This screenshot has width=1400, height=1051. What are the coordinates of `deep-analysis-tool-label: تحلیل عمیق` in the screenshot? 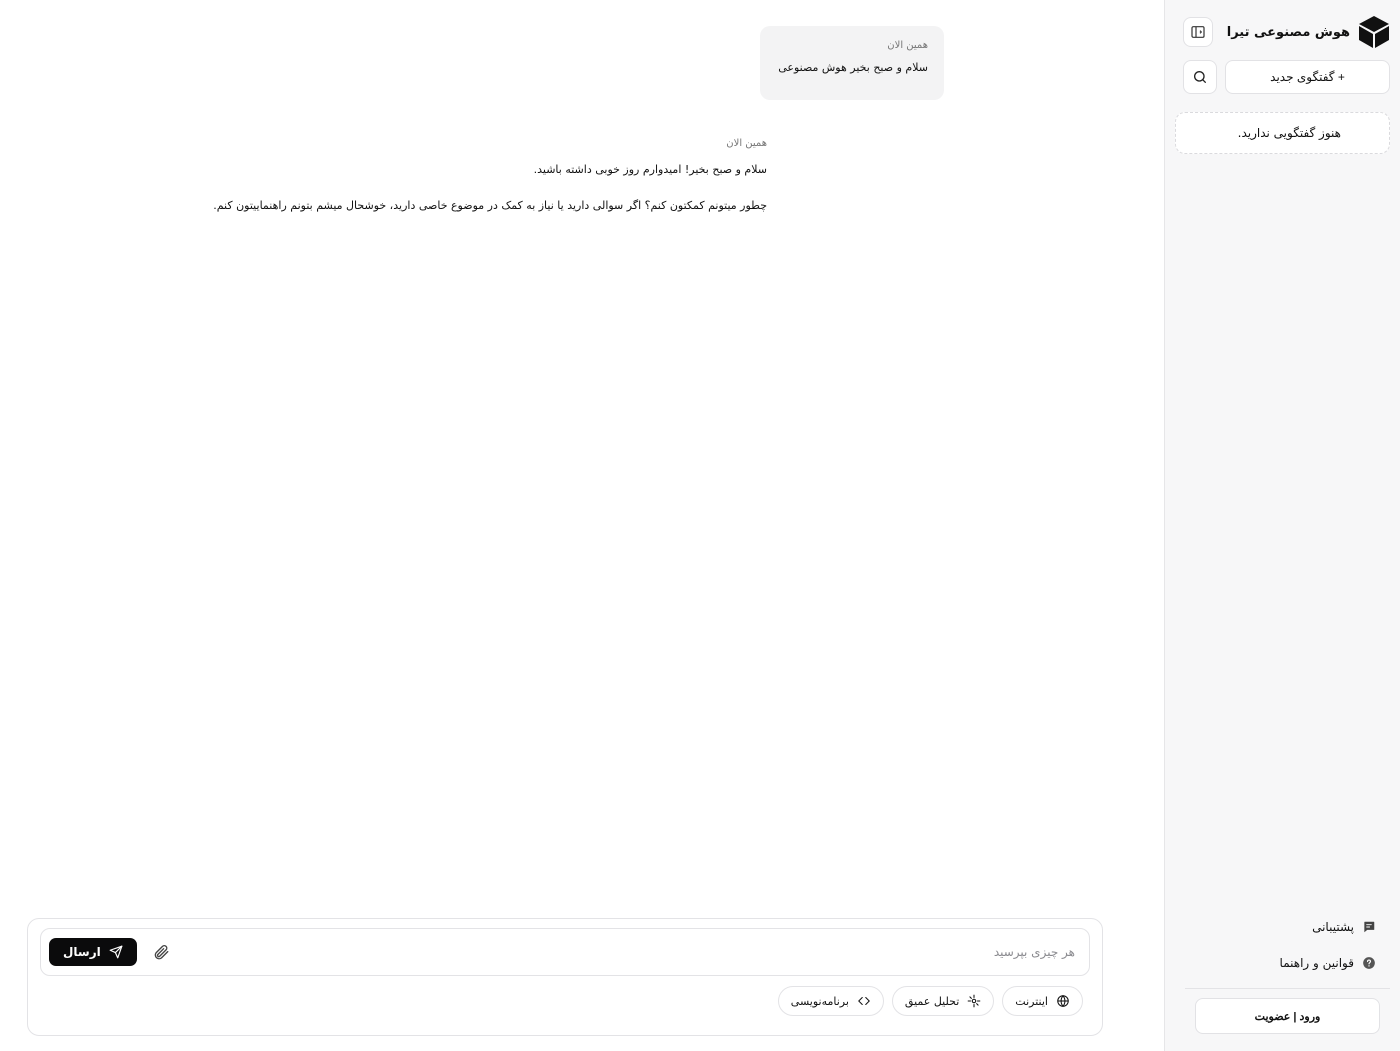 It's located at (932, 1001).